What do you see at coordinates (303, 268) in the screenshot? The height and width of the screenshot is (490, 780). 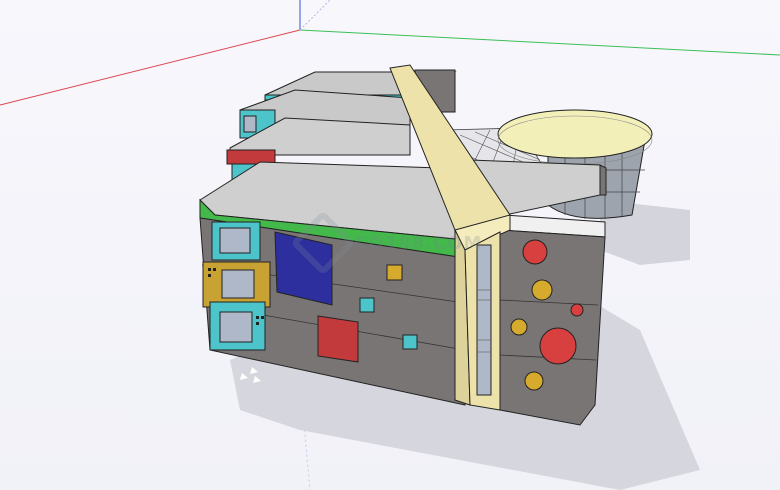 I see `blue-panel` at bounding box center [303, 268].